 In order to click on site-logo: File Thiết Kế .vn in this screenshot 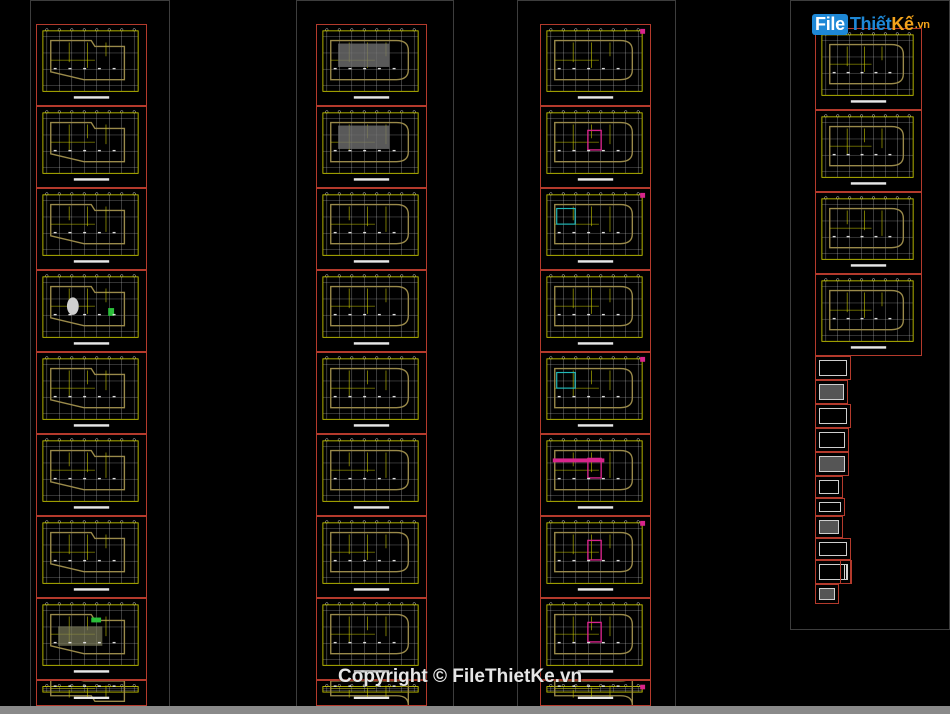, I will do `click(871, 24)`.